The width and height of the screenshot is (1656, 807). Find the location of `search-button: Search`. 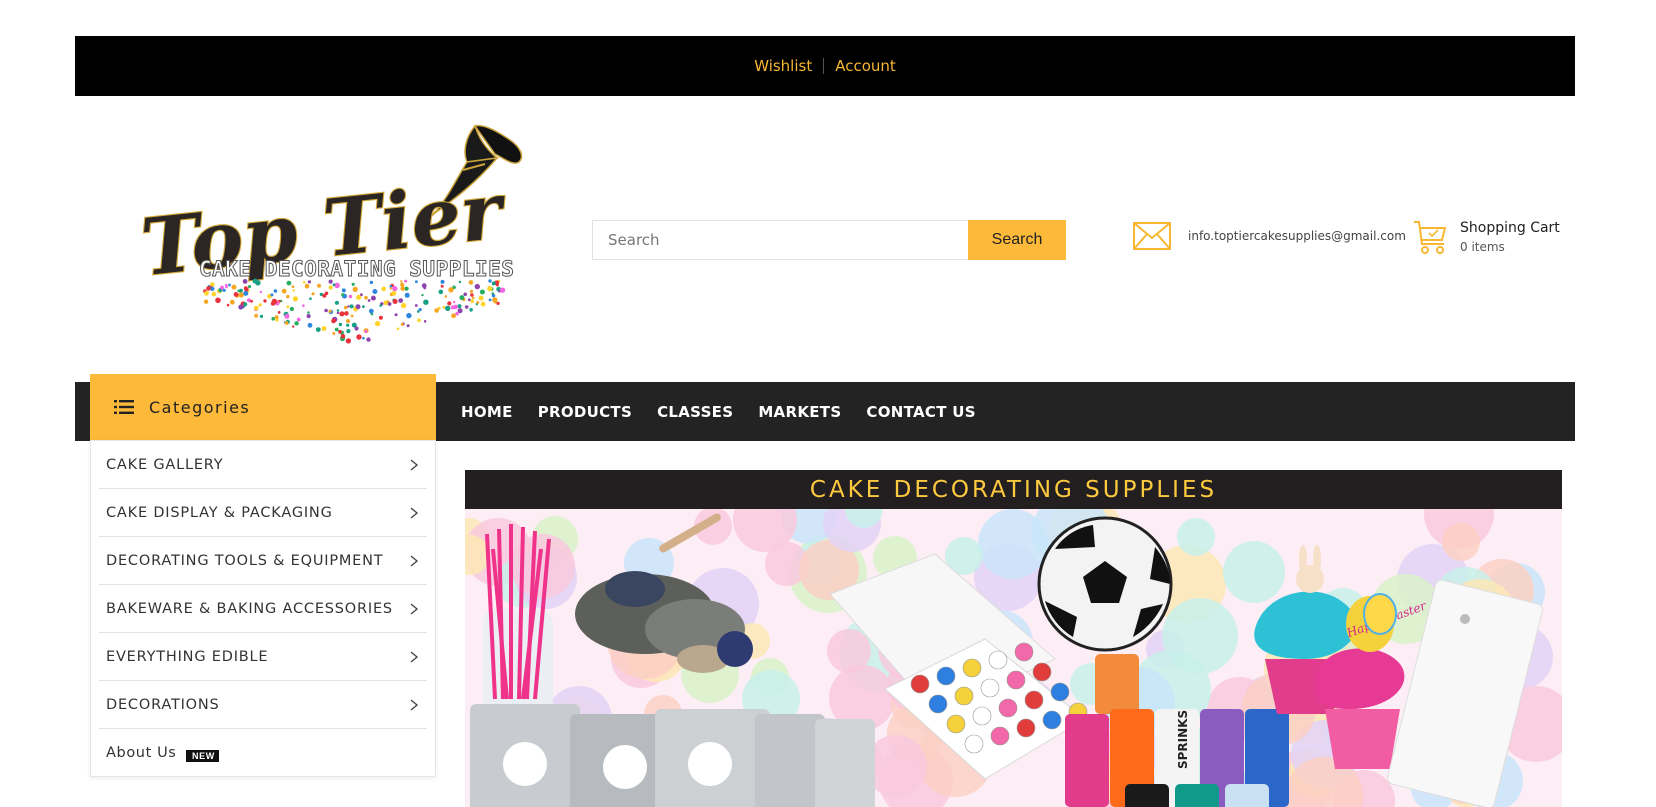

search-button: Search is located at coordinates (1017, 240).